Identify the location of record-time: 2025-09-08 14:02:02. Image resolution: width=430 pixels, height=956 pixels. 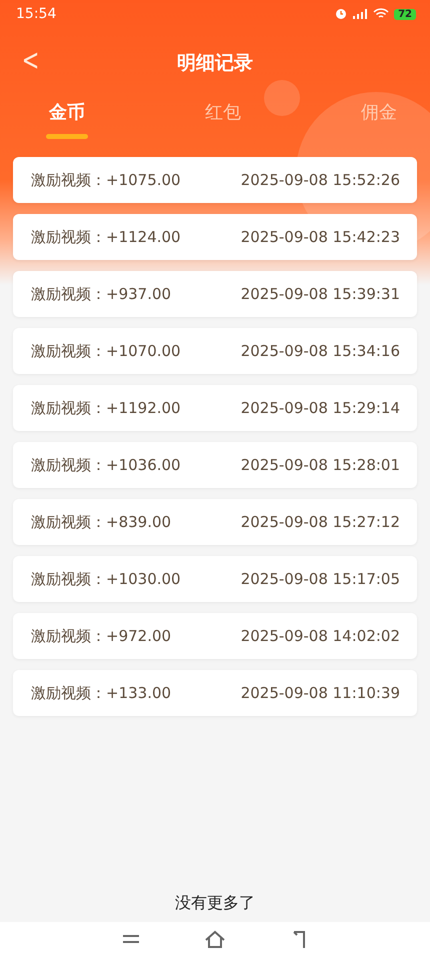
(320, 636).